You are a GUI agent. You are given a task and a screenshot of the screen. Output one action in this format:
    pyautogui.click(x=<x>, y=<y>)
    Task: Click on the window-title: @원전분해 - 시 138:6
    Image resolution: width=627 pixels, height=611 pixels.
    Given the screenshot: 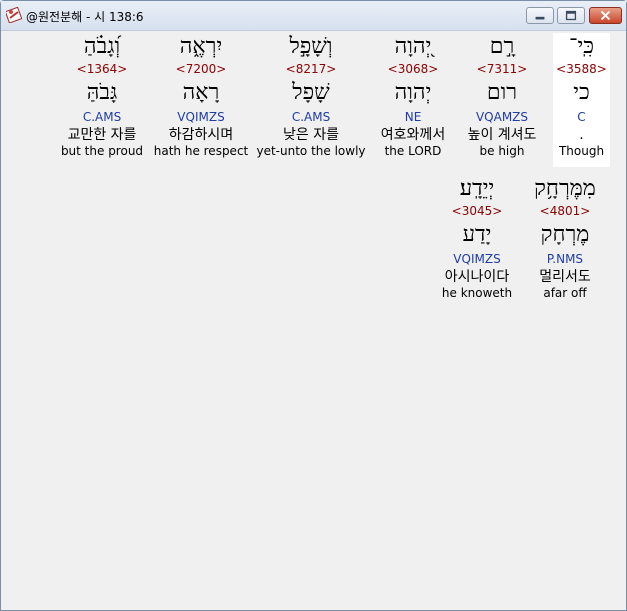 What is the action you would take?
    pyautogui.click(x=85, y=17)
    